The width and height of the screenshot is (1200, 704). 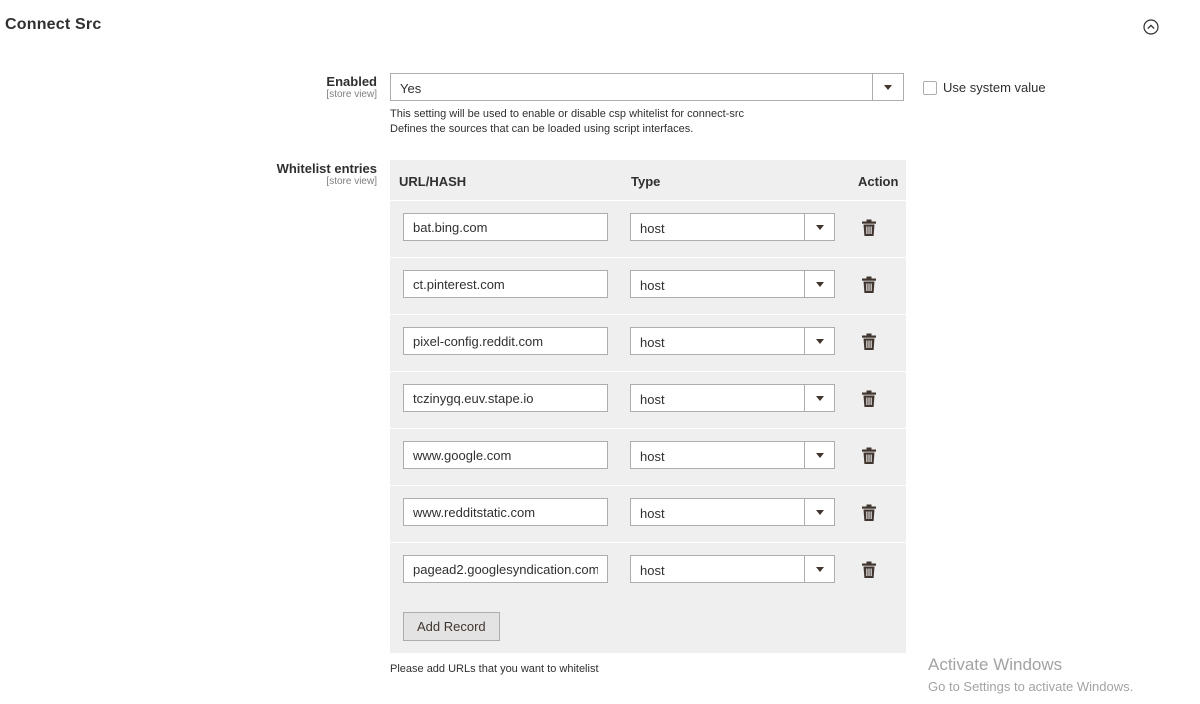 What do you see at coordinates (1151, 27) in the screenshot?
I see `chevron-up-circle-icon` at bounding box center [1151, 27].